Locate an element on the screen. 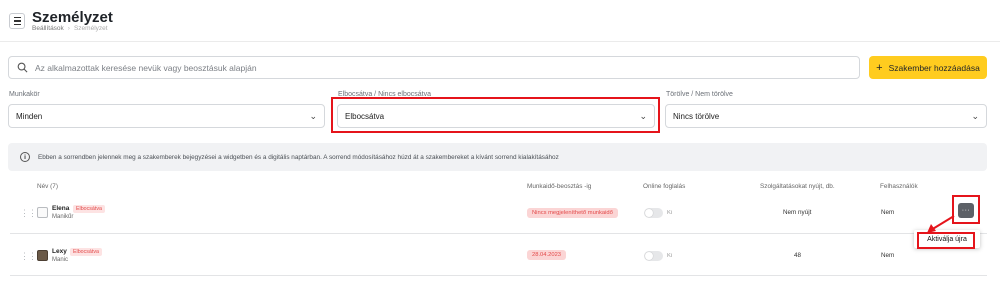  header-divider is located at coordinates (500, 41).